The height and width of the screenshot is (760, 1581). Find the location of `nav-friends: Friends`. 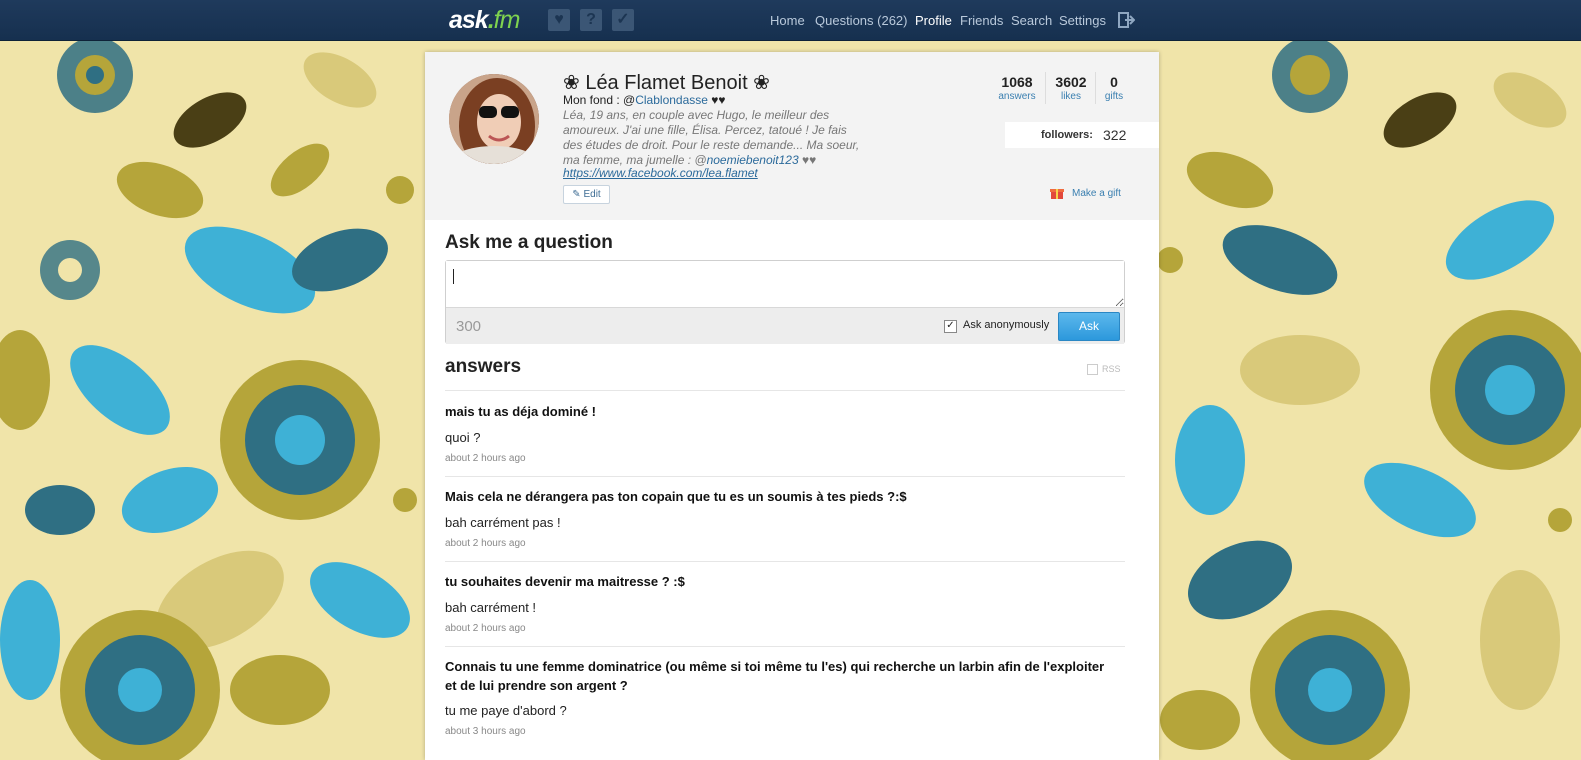

nav-friends: Friends is located at coordinates (981, 20).